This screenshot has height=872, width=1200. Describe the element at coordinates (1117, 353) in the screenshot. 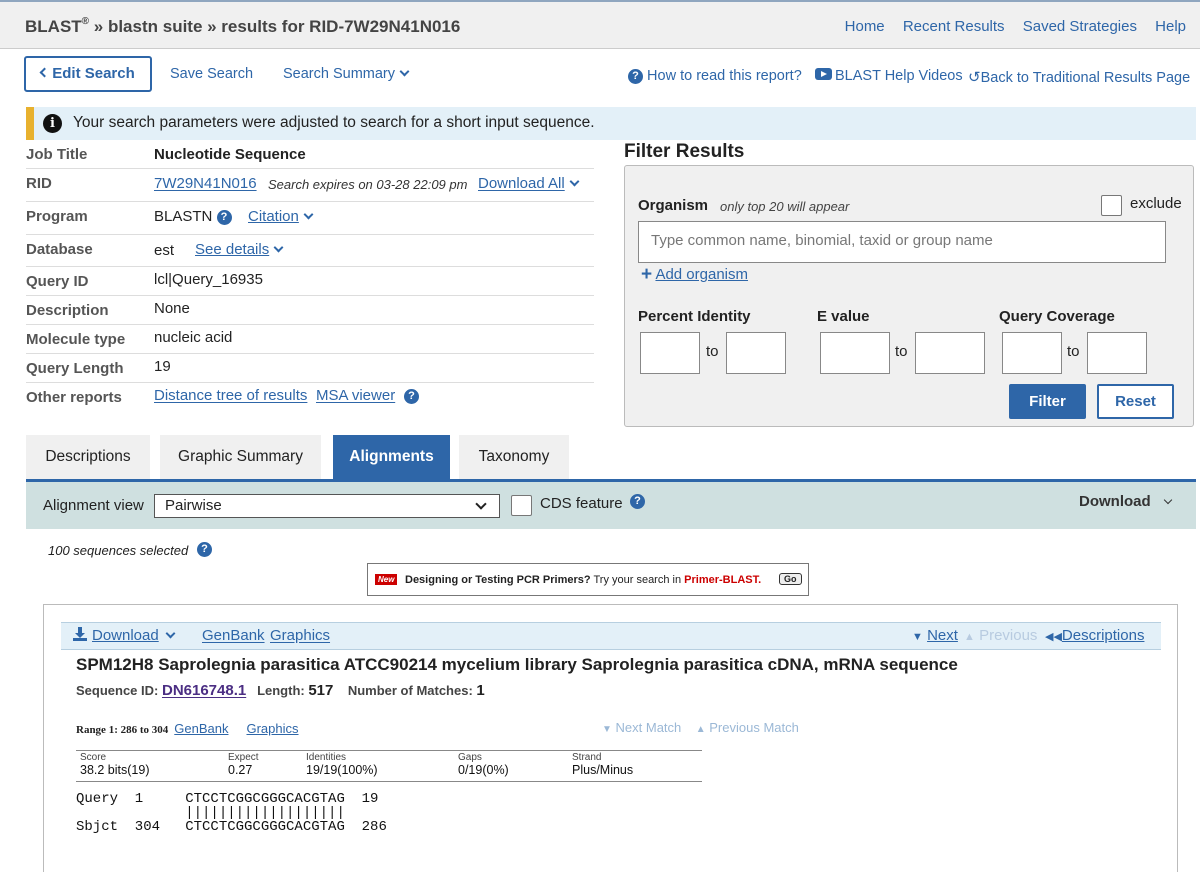

I see `query-coverage-max-input` at that location.